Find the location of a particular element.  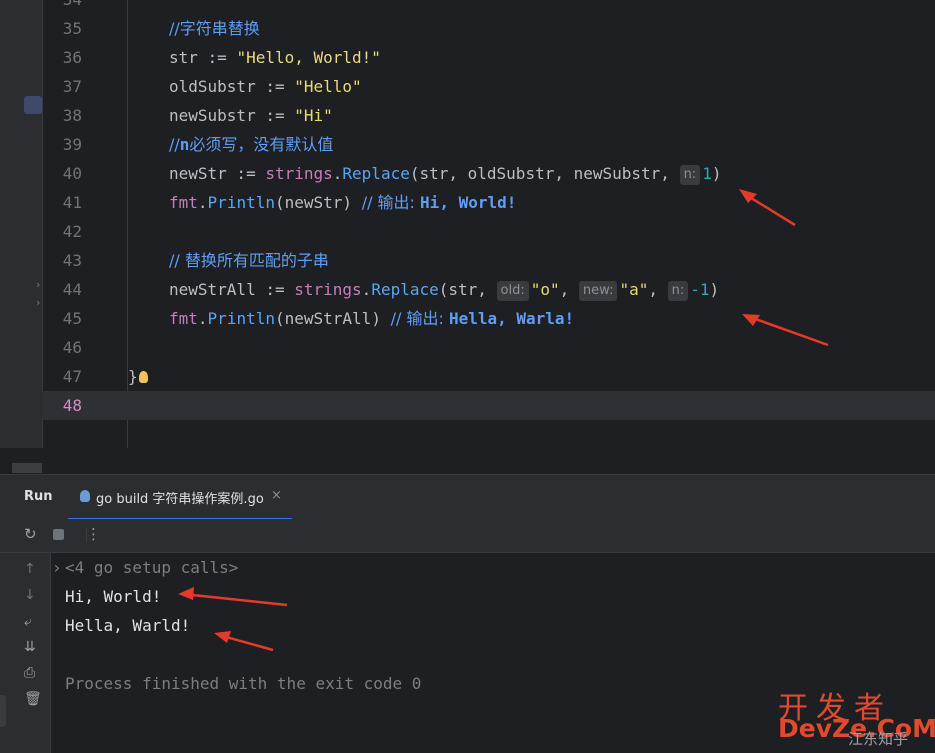

code-line-48: 48 is located at coordinates (488, 405).